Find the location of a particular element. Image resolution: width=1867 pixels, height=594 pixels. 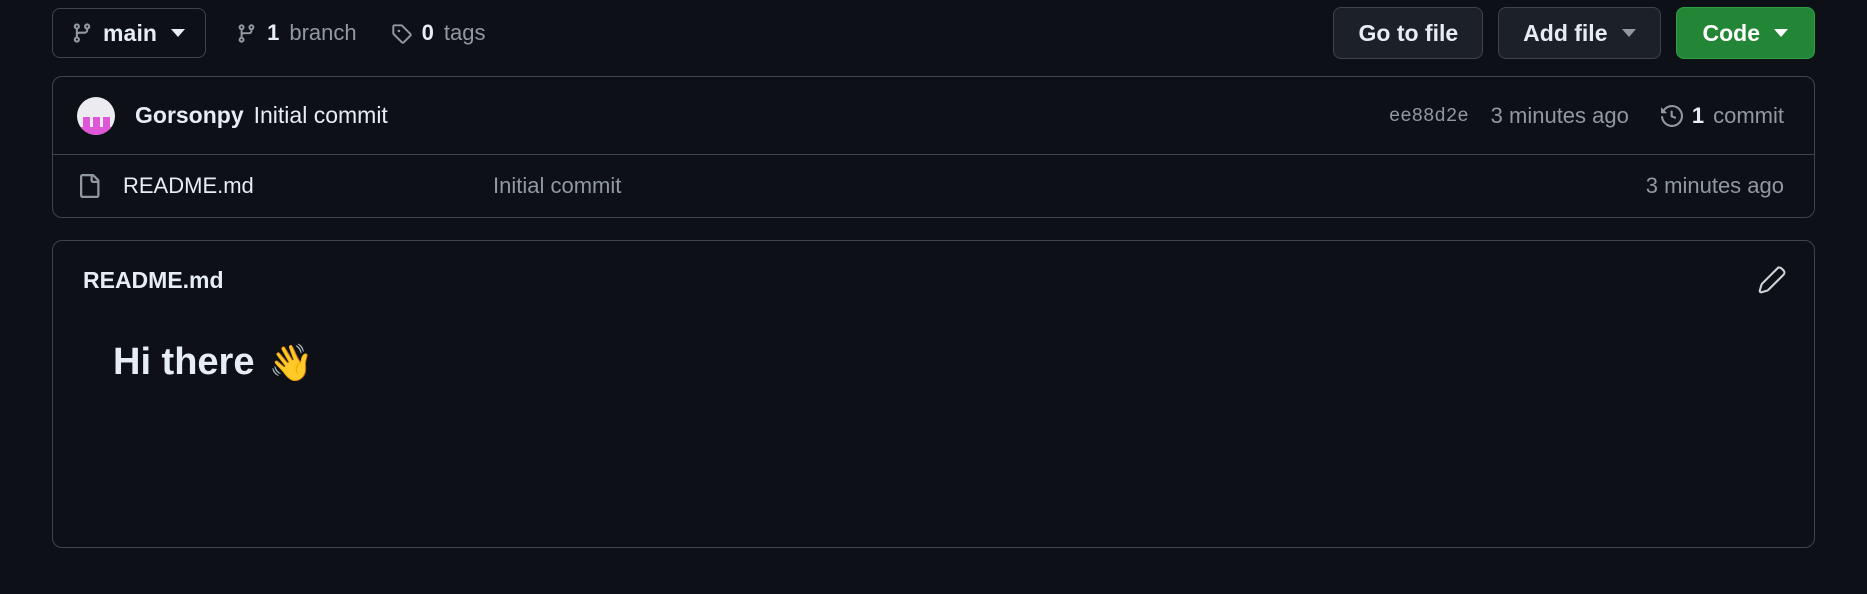

go-to-file-button: Go to file is located at coordinates (1408, 33).